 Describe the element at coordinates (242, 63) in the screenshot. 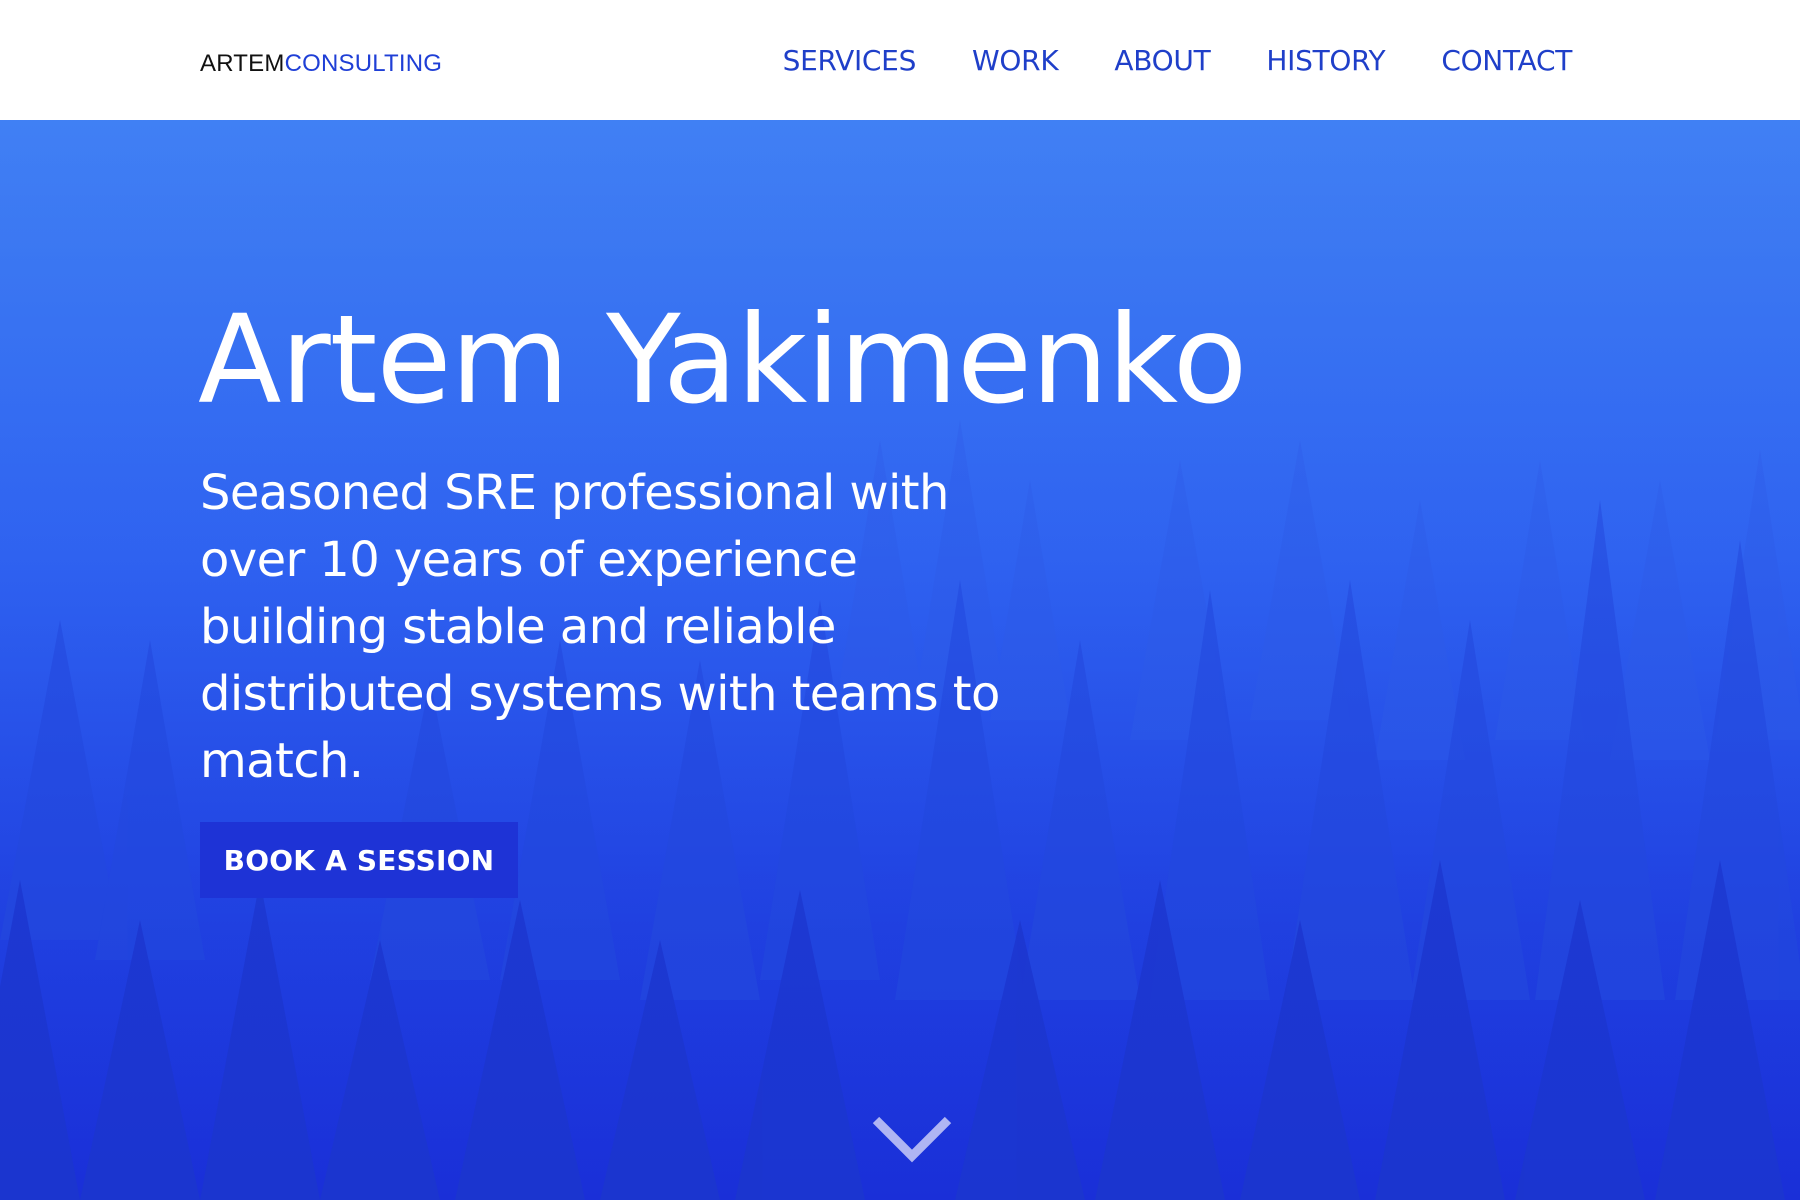

I see `logo-text-primary: ARTEM` at that location.